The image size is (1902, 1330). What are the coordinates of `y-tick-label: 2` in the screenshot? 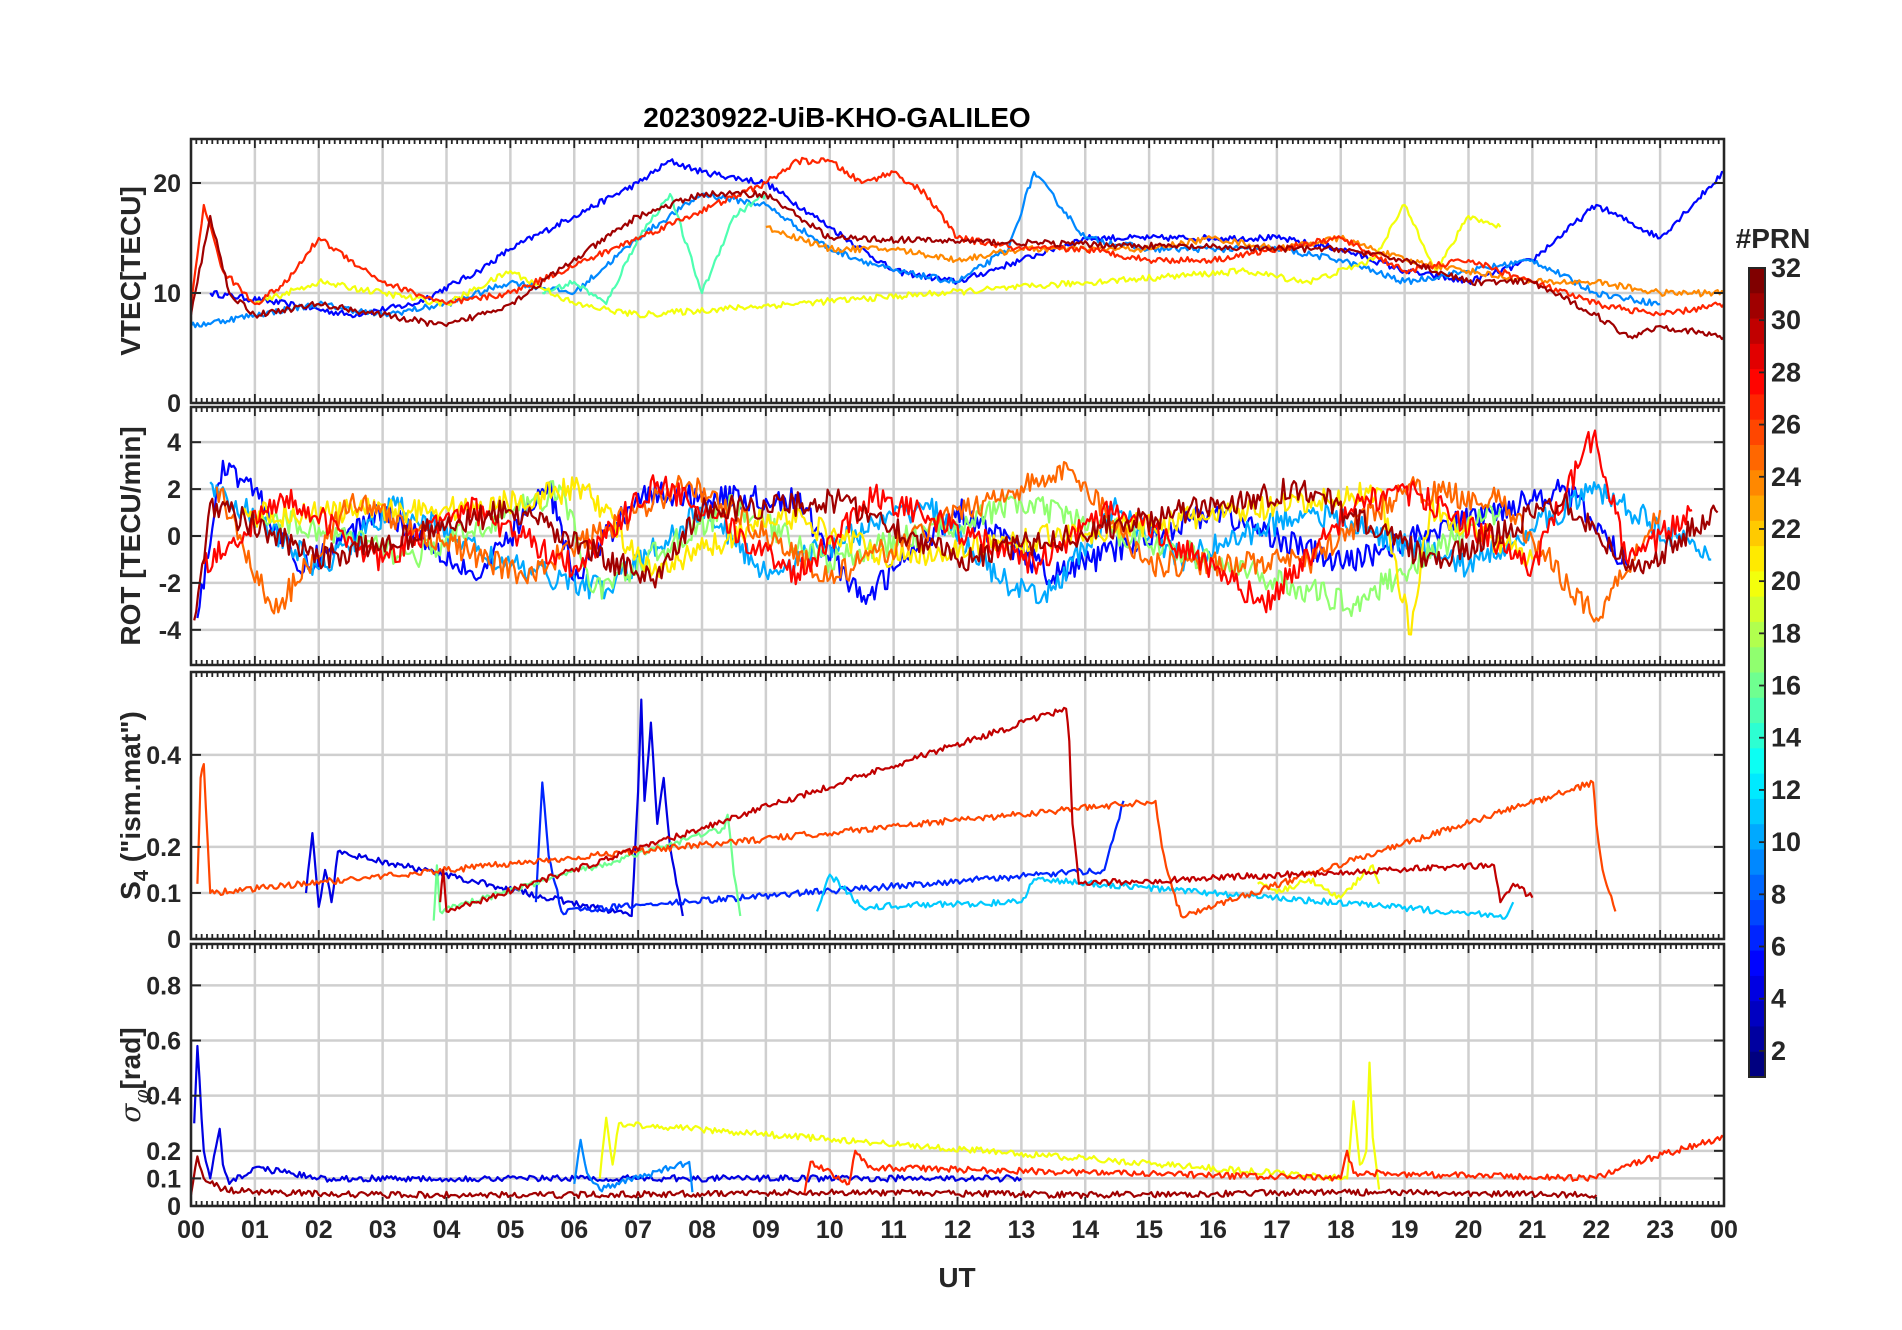 It's located at (174, 490).